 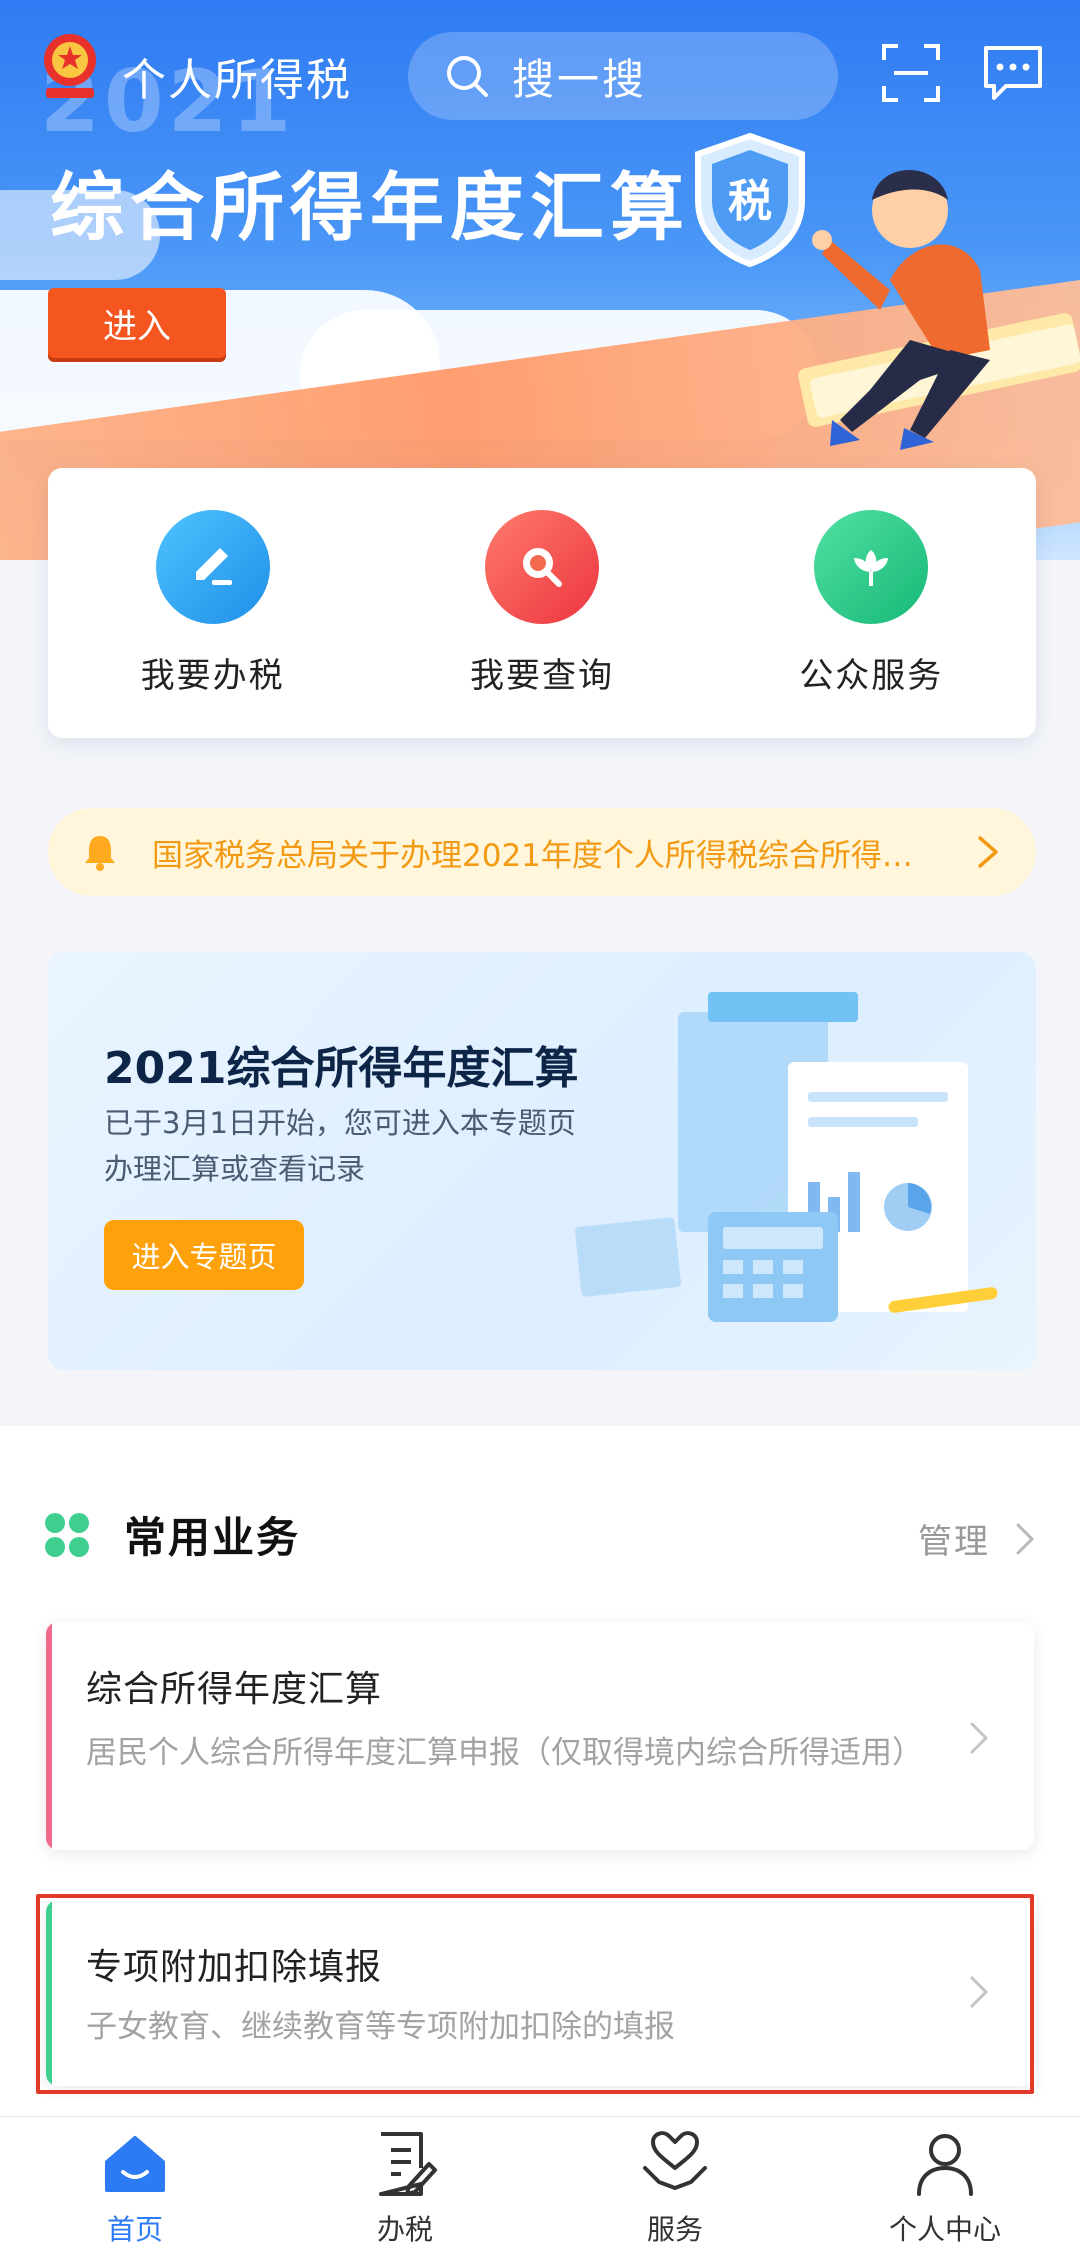 What do you see at coordinates (212, 675) in the screenshot?
I see `quick-action-label: 我要办税` at bounding box center [212, 675].